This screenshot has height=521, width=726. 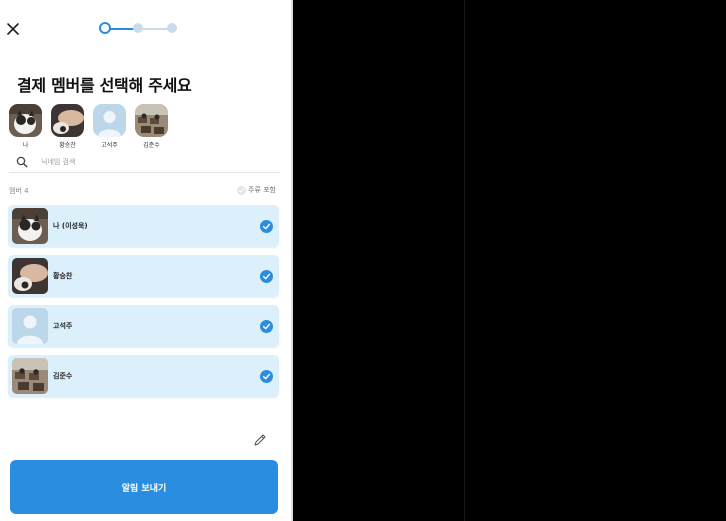 What do you see at coordinates (88, 126) in the screenshot?
I see `selected-avatars: 나 황승찬 고석주 김준수` at bounding box center [88, 126].